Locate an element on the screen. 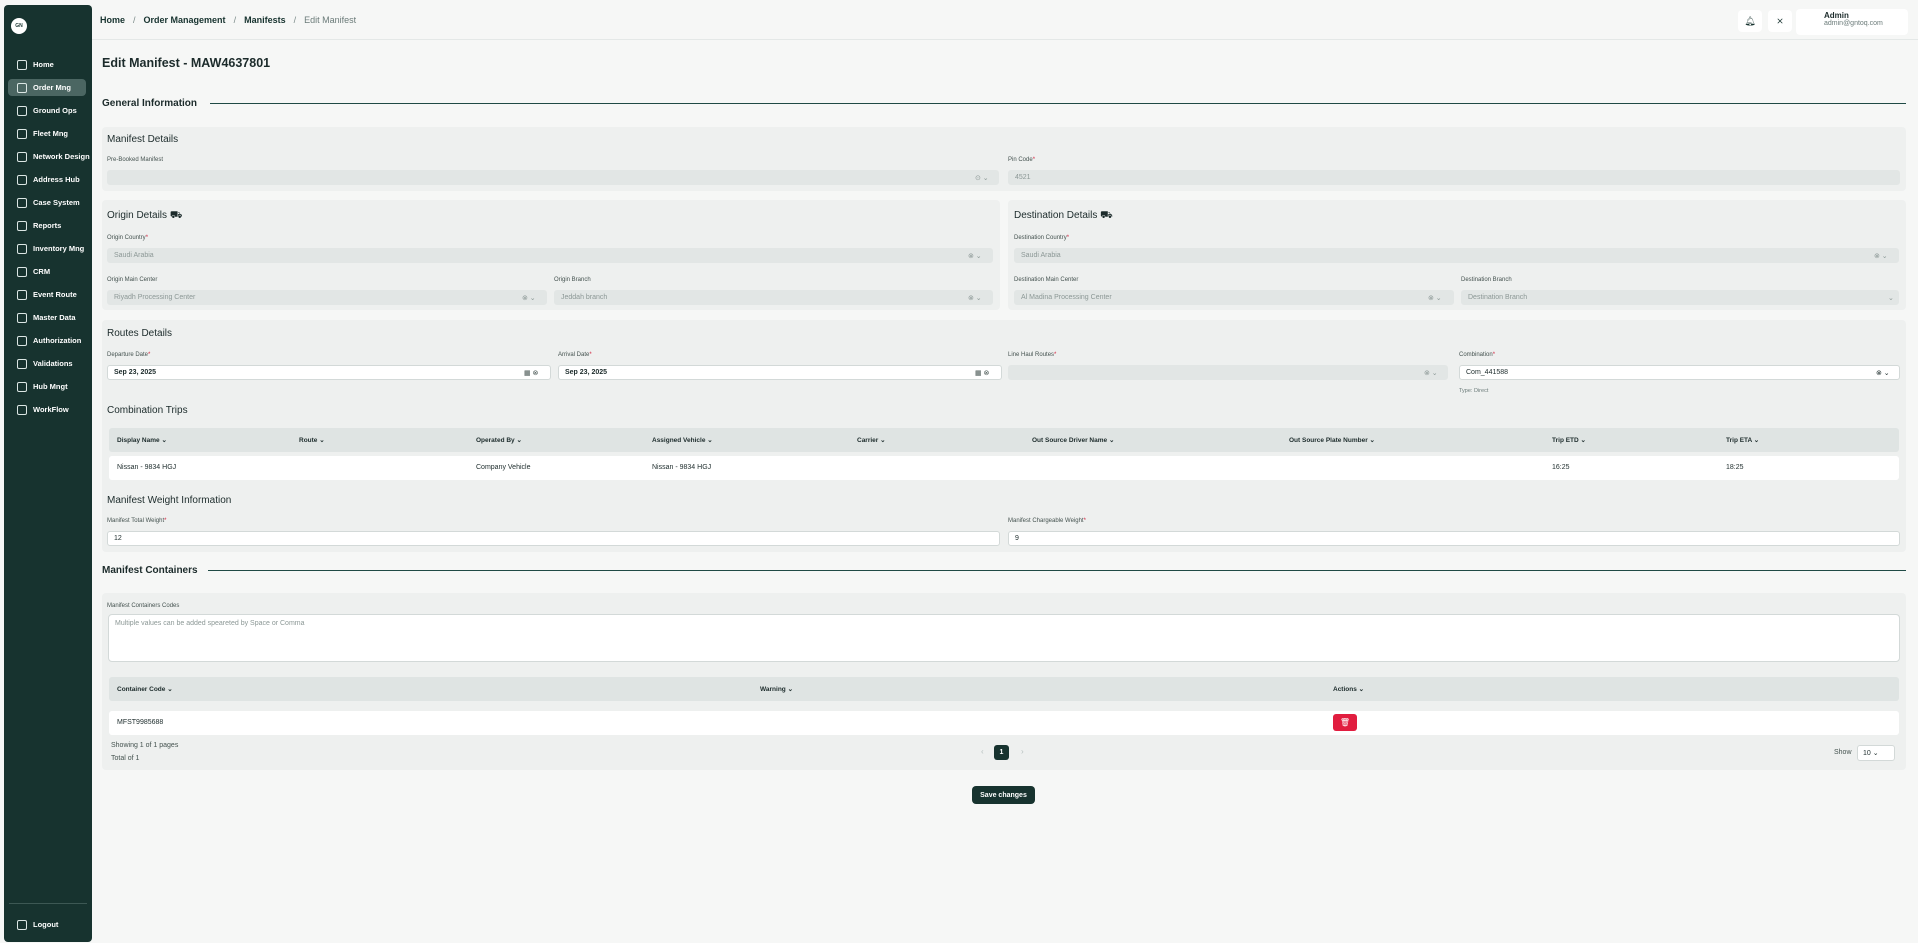  col-operated-by: Operated By ⌄ is located at coordinates (499, 440).